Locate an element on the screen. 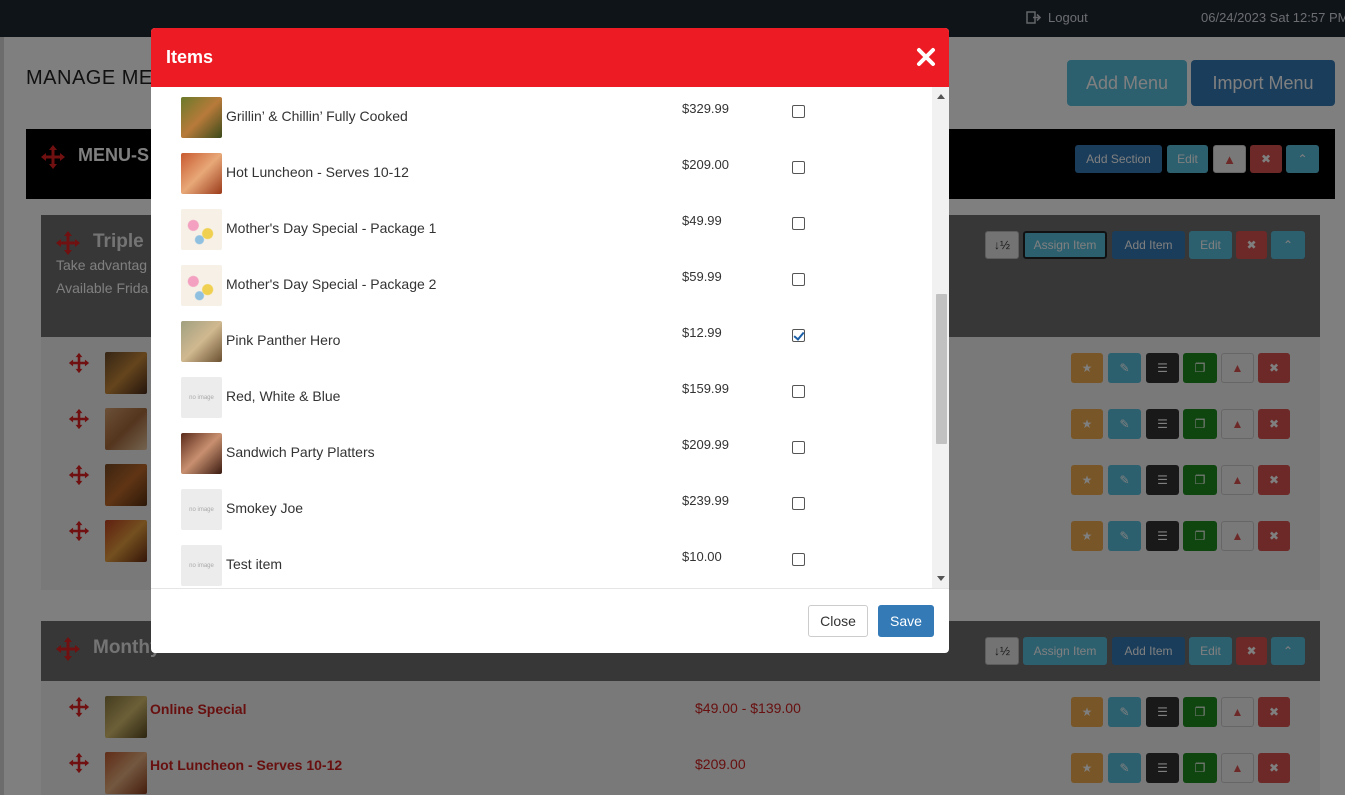 The width and height of the screenshot is (1345, 795). item-row: no image Test item $10.00 is located at coordinates (541, 562).